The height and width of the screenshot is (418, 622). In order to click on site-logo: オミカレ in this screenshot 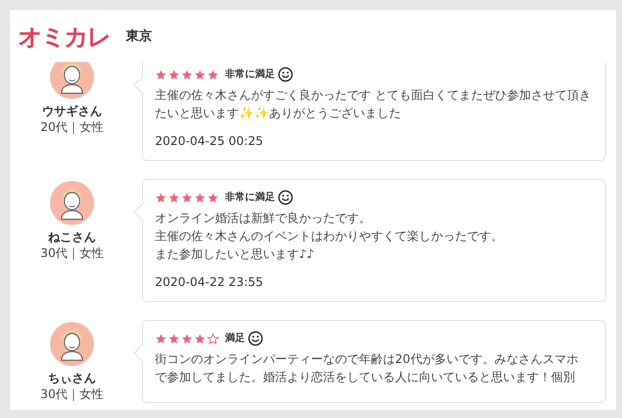, I will do `click(64, 37)`.